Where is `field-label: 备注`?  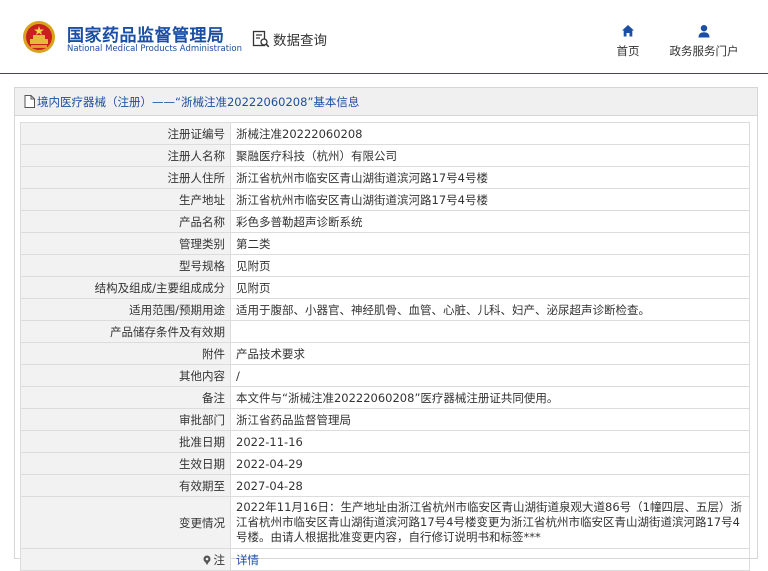
field-label: 备注 is located at coordinates (125, 397).